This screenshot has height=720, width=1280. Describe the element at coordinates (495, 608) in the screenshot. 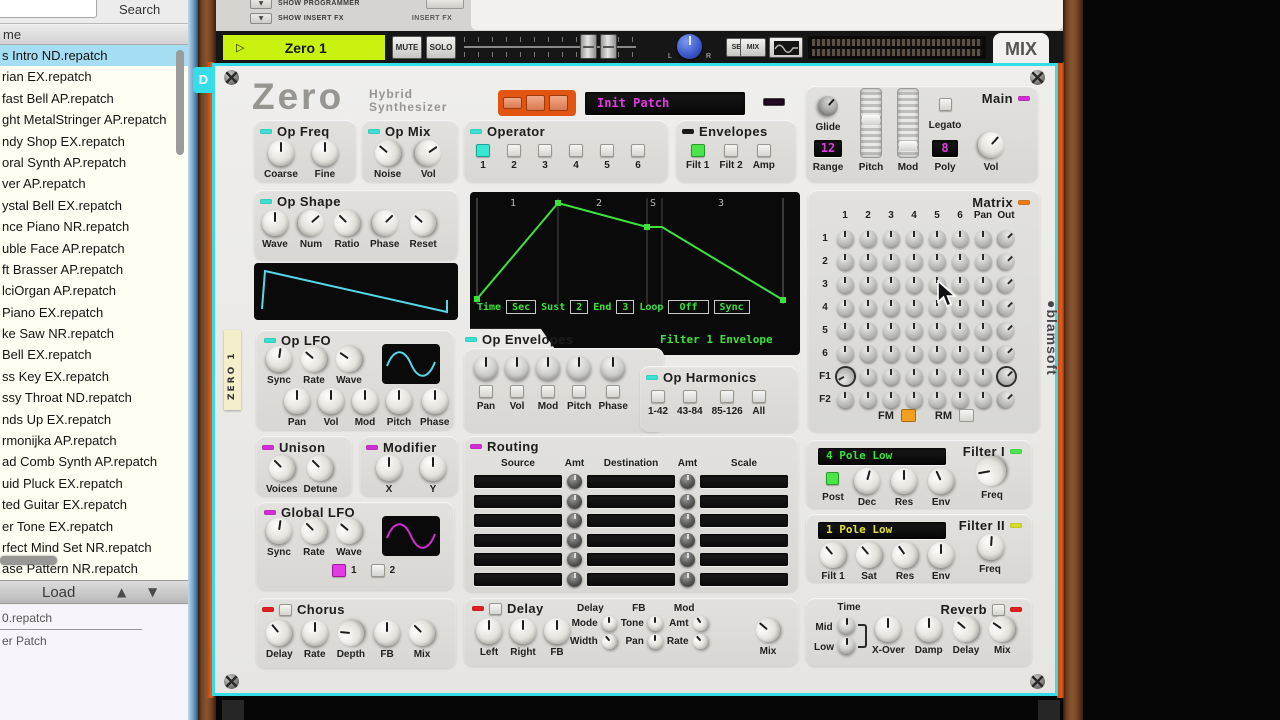

I see `delay-enable-button` at that location.